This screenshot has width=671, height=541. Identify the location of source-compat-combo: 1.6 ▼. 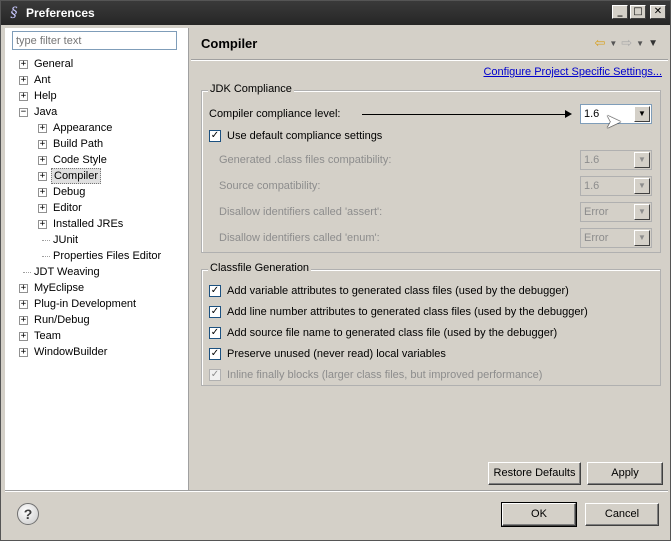
(616, 186).